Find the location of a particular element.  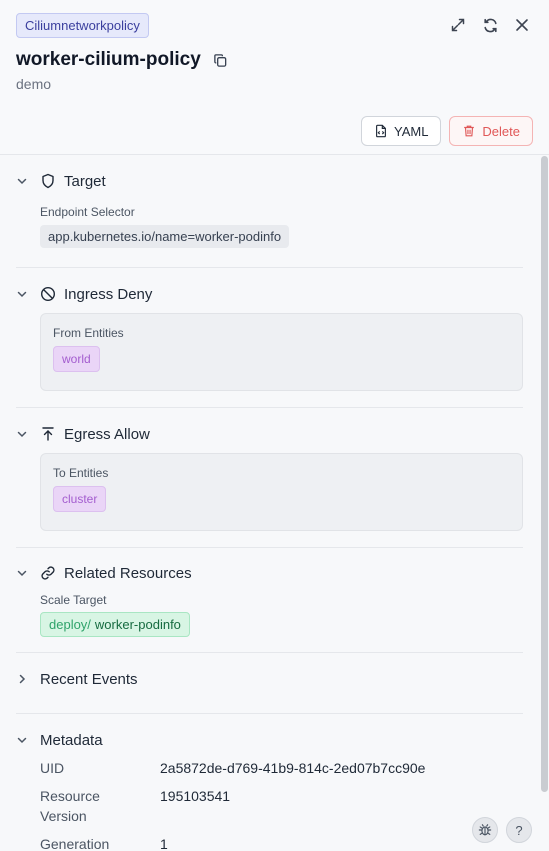

section-metadata-title: Metadata is located at coordinates (71, 740).